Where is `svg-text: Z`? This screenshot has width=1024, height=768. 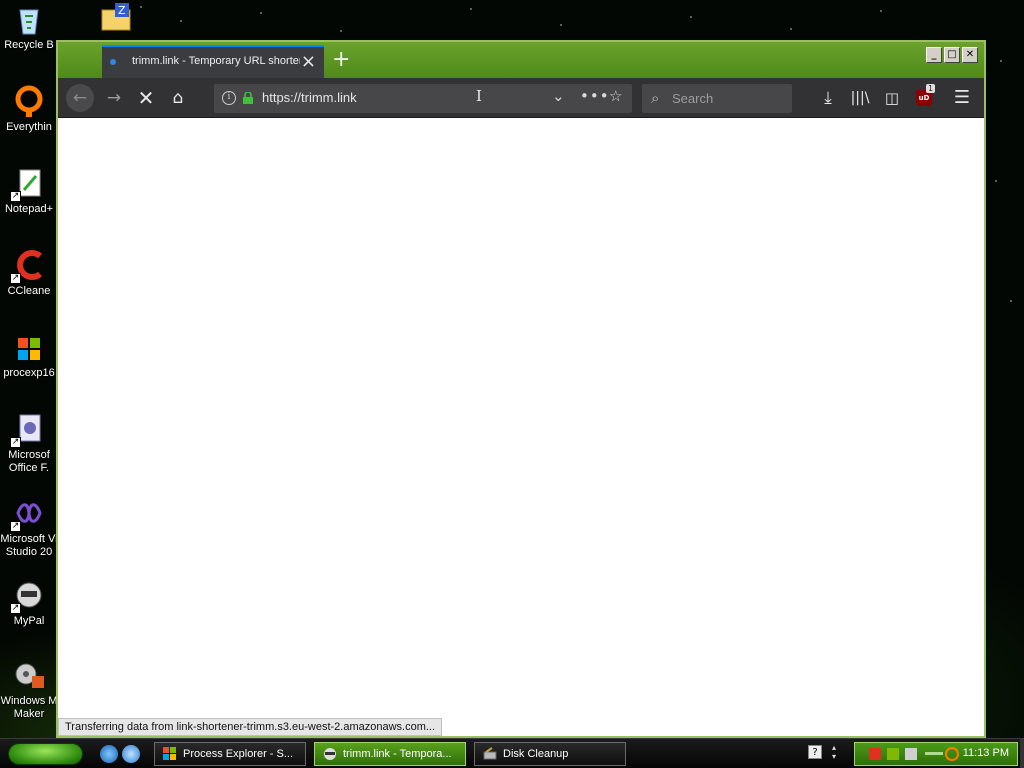
svg-text: Z is located at coordinates (122, 10).